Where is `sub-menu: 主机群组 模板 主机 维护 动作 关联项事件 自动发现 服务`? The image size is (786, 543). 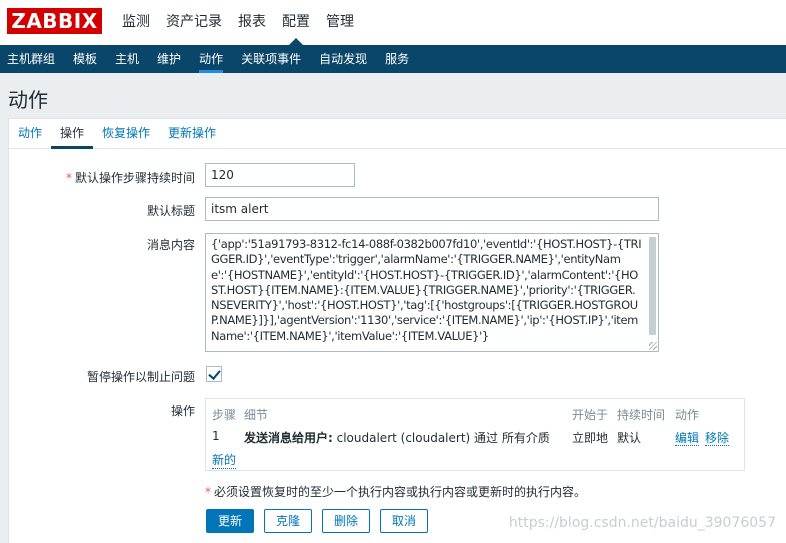
sub-menu: 主机群组 模板 主机 维护 动作 关联项事件 自动发现 服务 is located at coordinates (393, 59).